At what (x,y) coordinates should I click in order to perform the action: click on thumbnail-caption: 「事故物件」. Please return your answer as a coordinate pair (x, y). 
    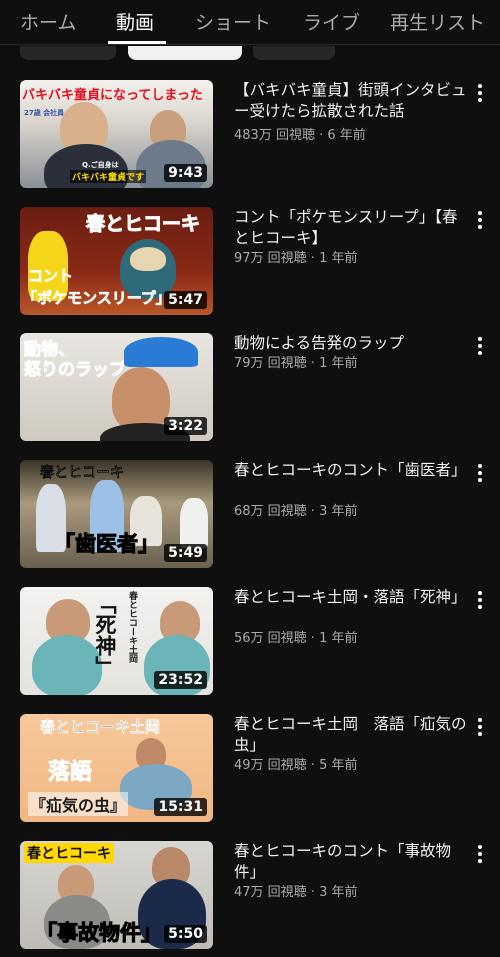
    Looking at the image, I should click on (99, 933).